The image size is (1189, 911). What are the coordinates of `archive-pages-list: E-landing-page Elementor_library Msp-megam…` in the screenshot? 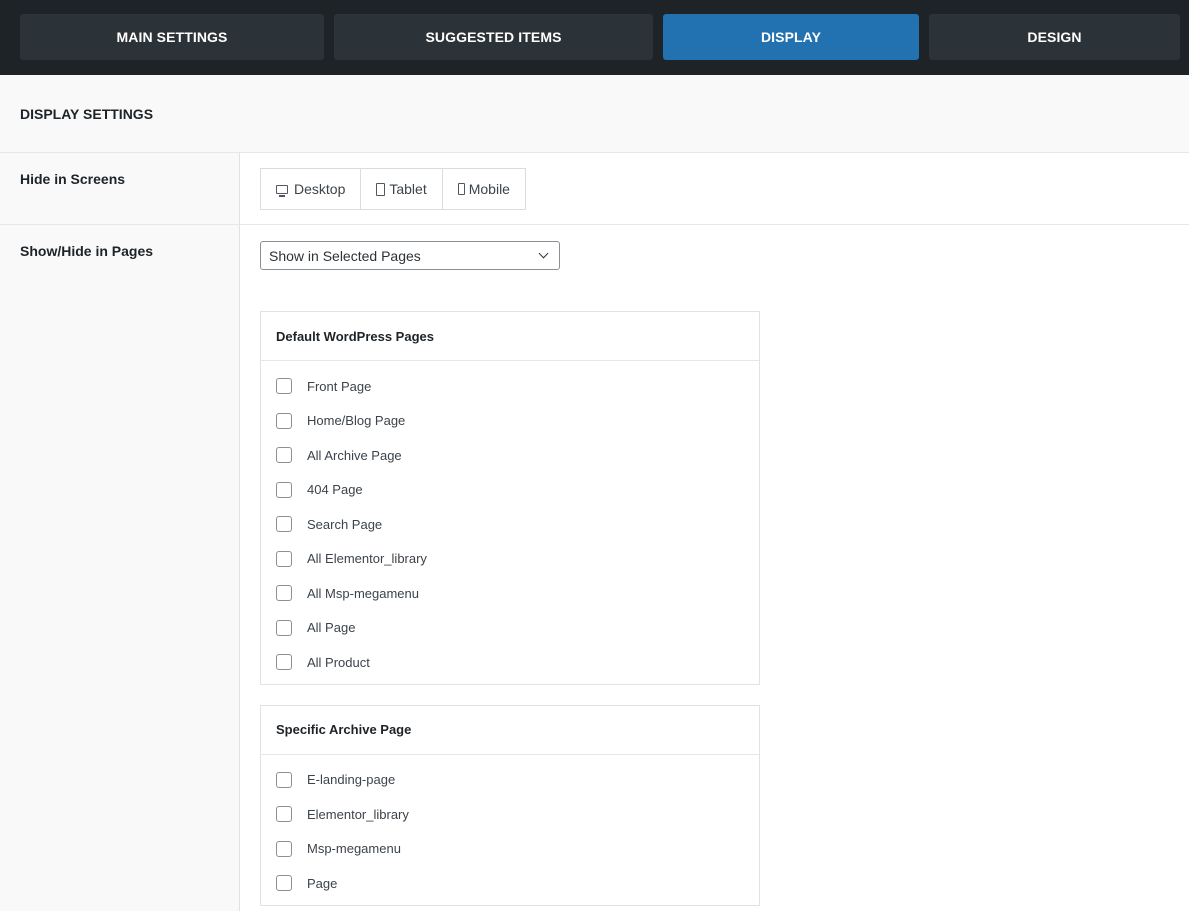 It's located at (510, 830).